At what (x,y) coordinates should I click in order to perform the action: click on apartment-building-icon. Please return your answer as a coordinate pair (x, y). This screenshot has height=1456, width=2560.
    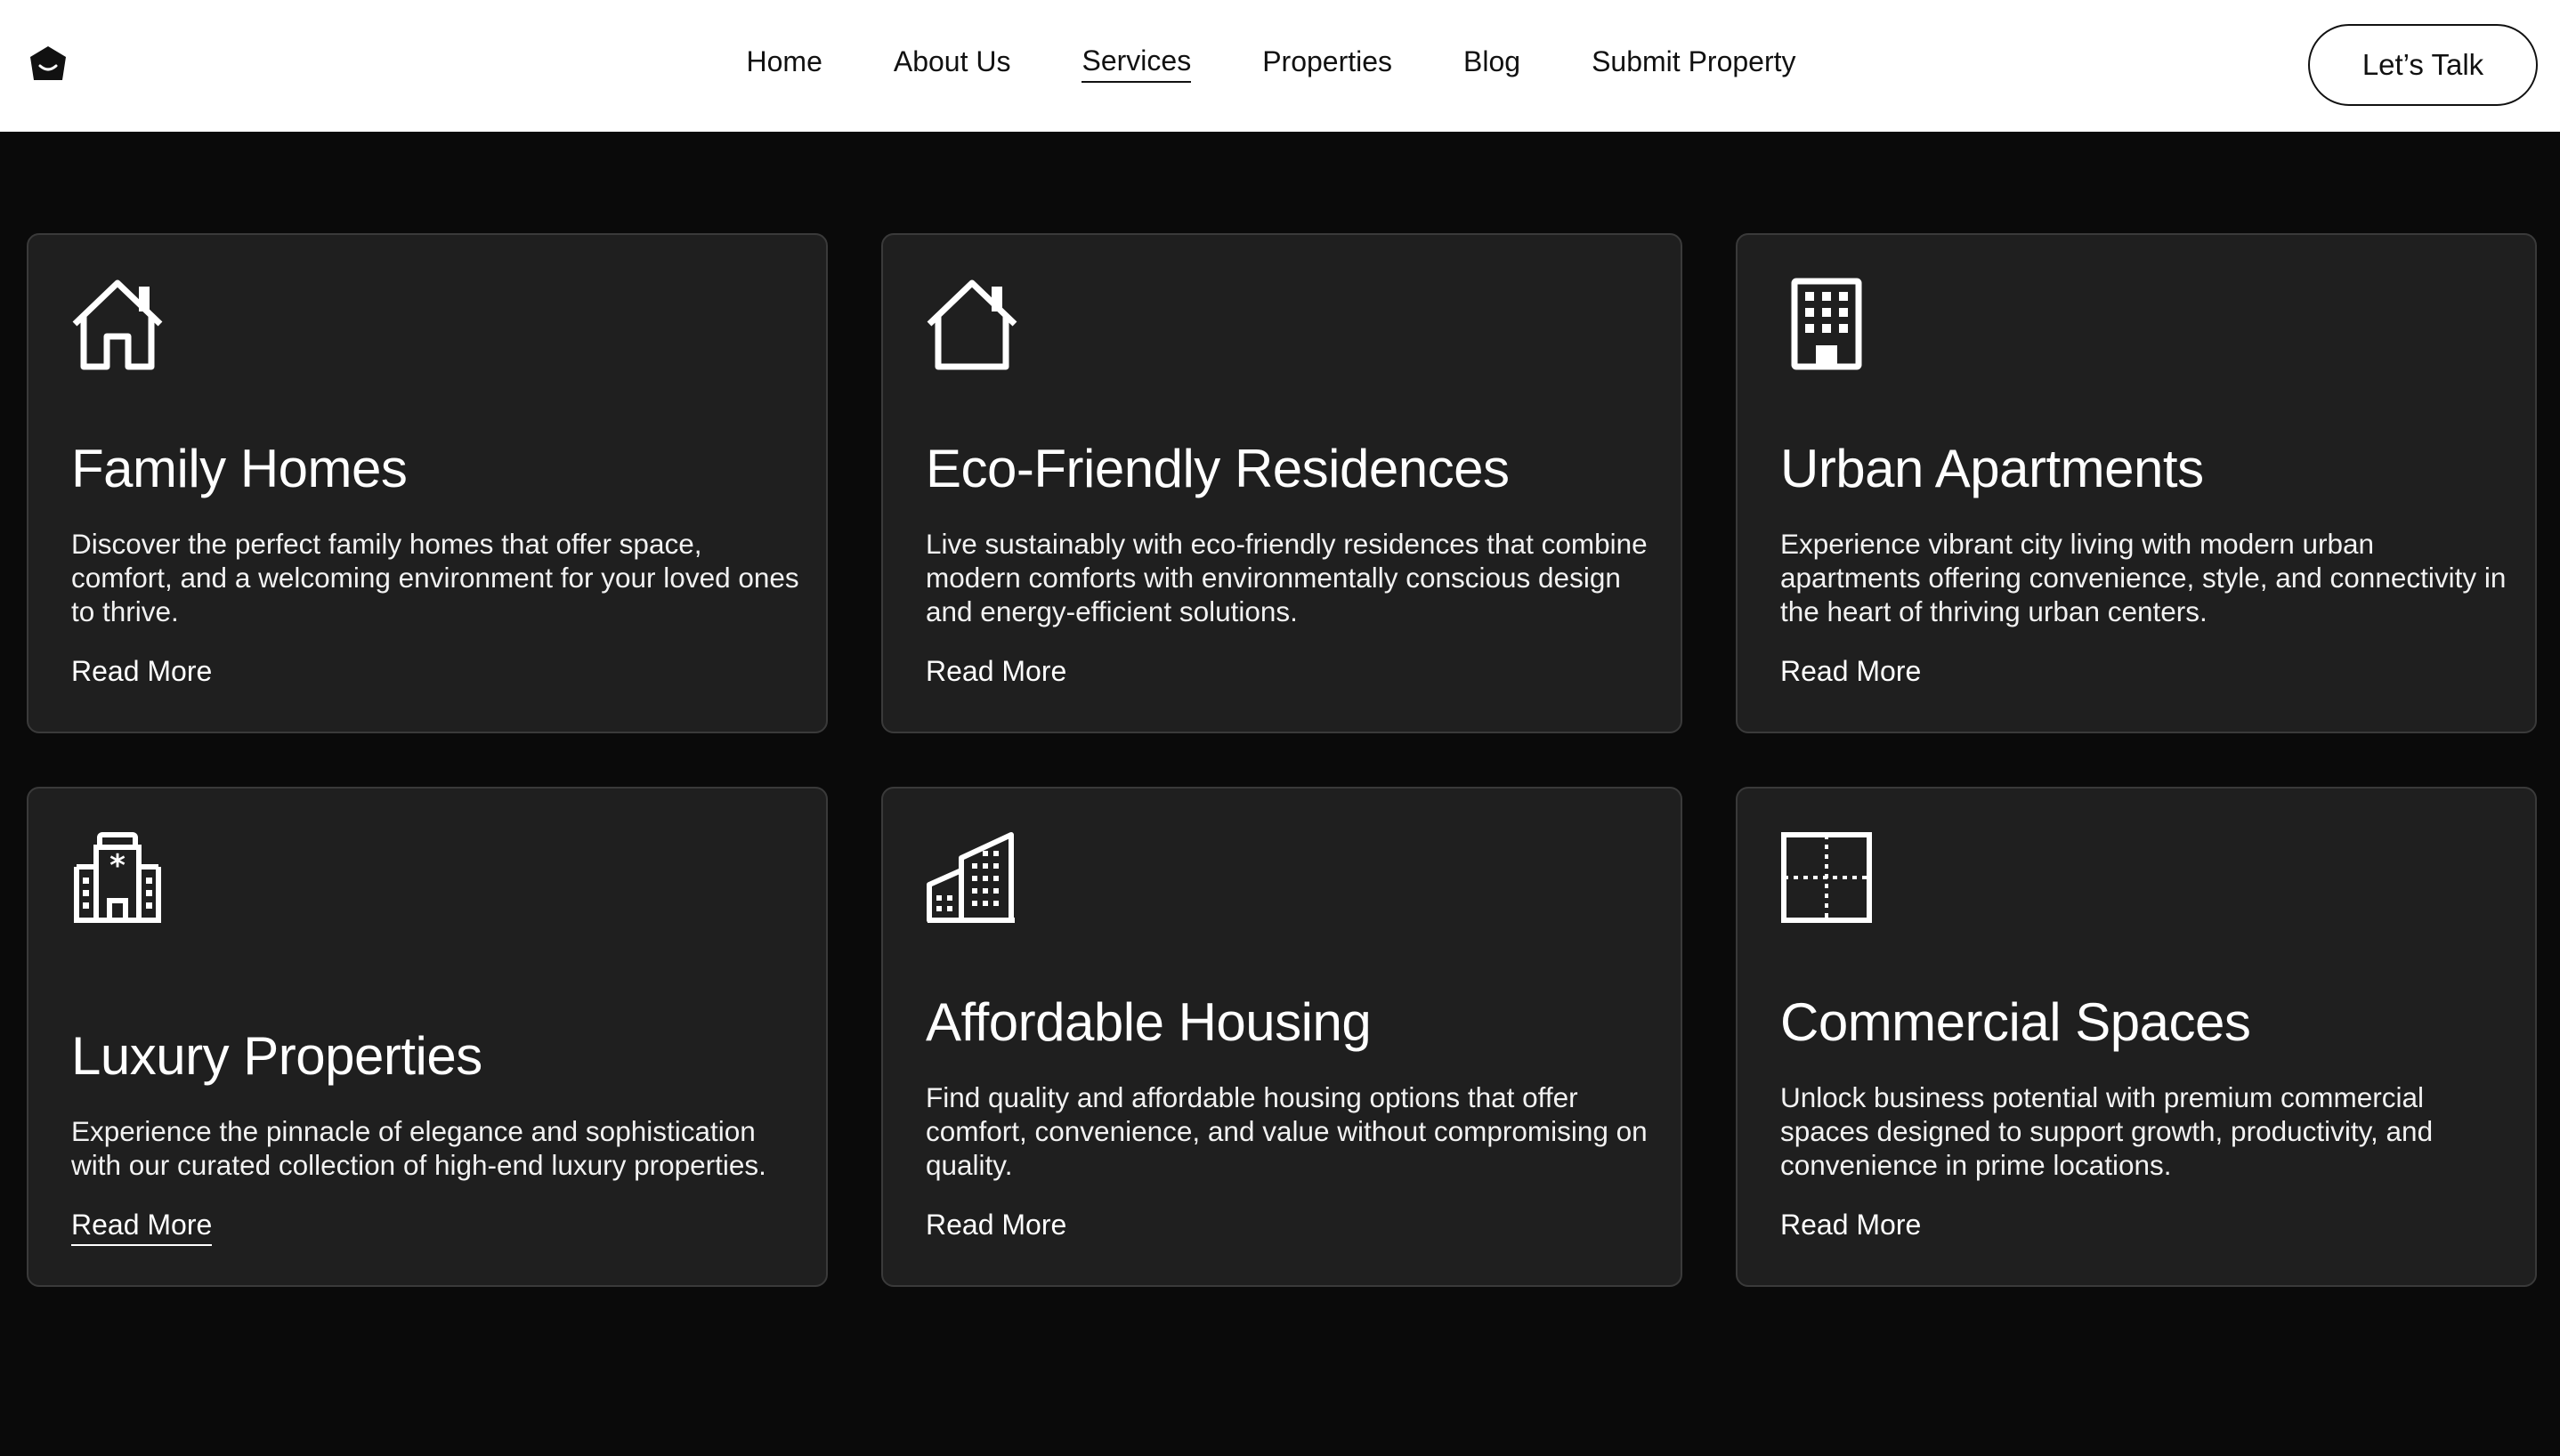
    Looking at the image, I should click on (1827, 324).